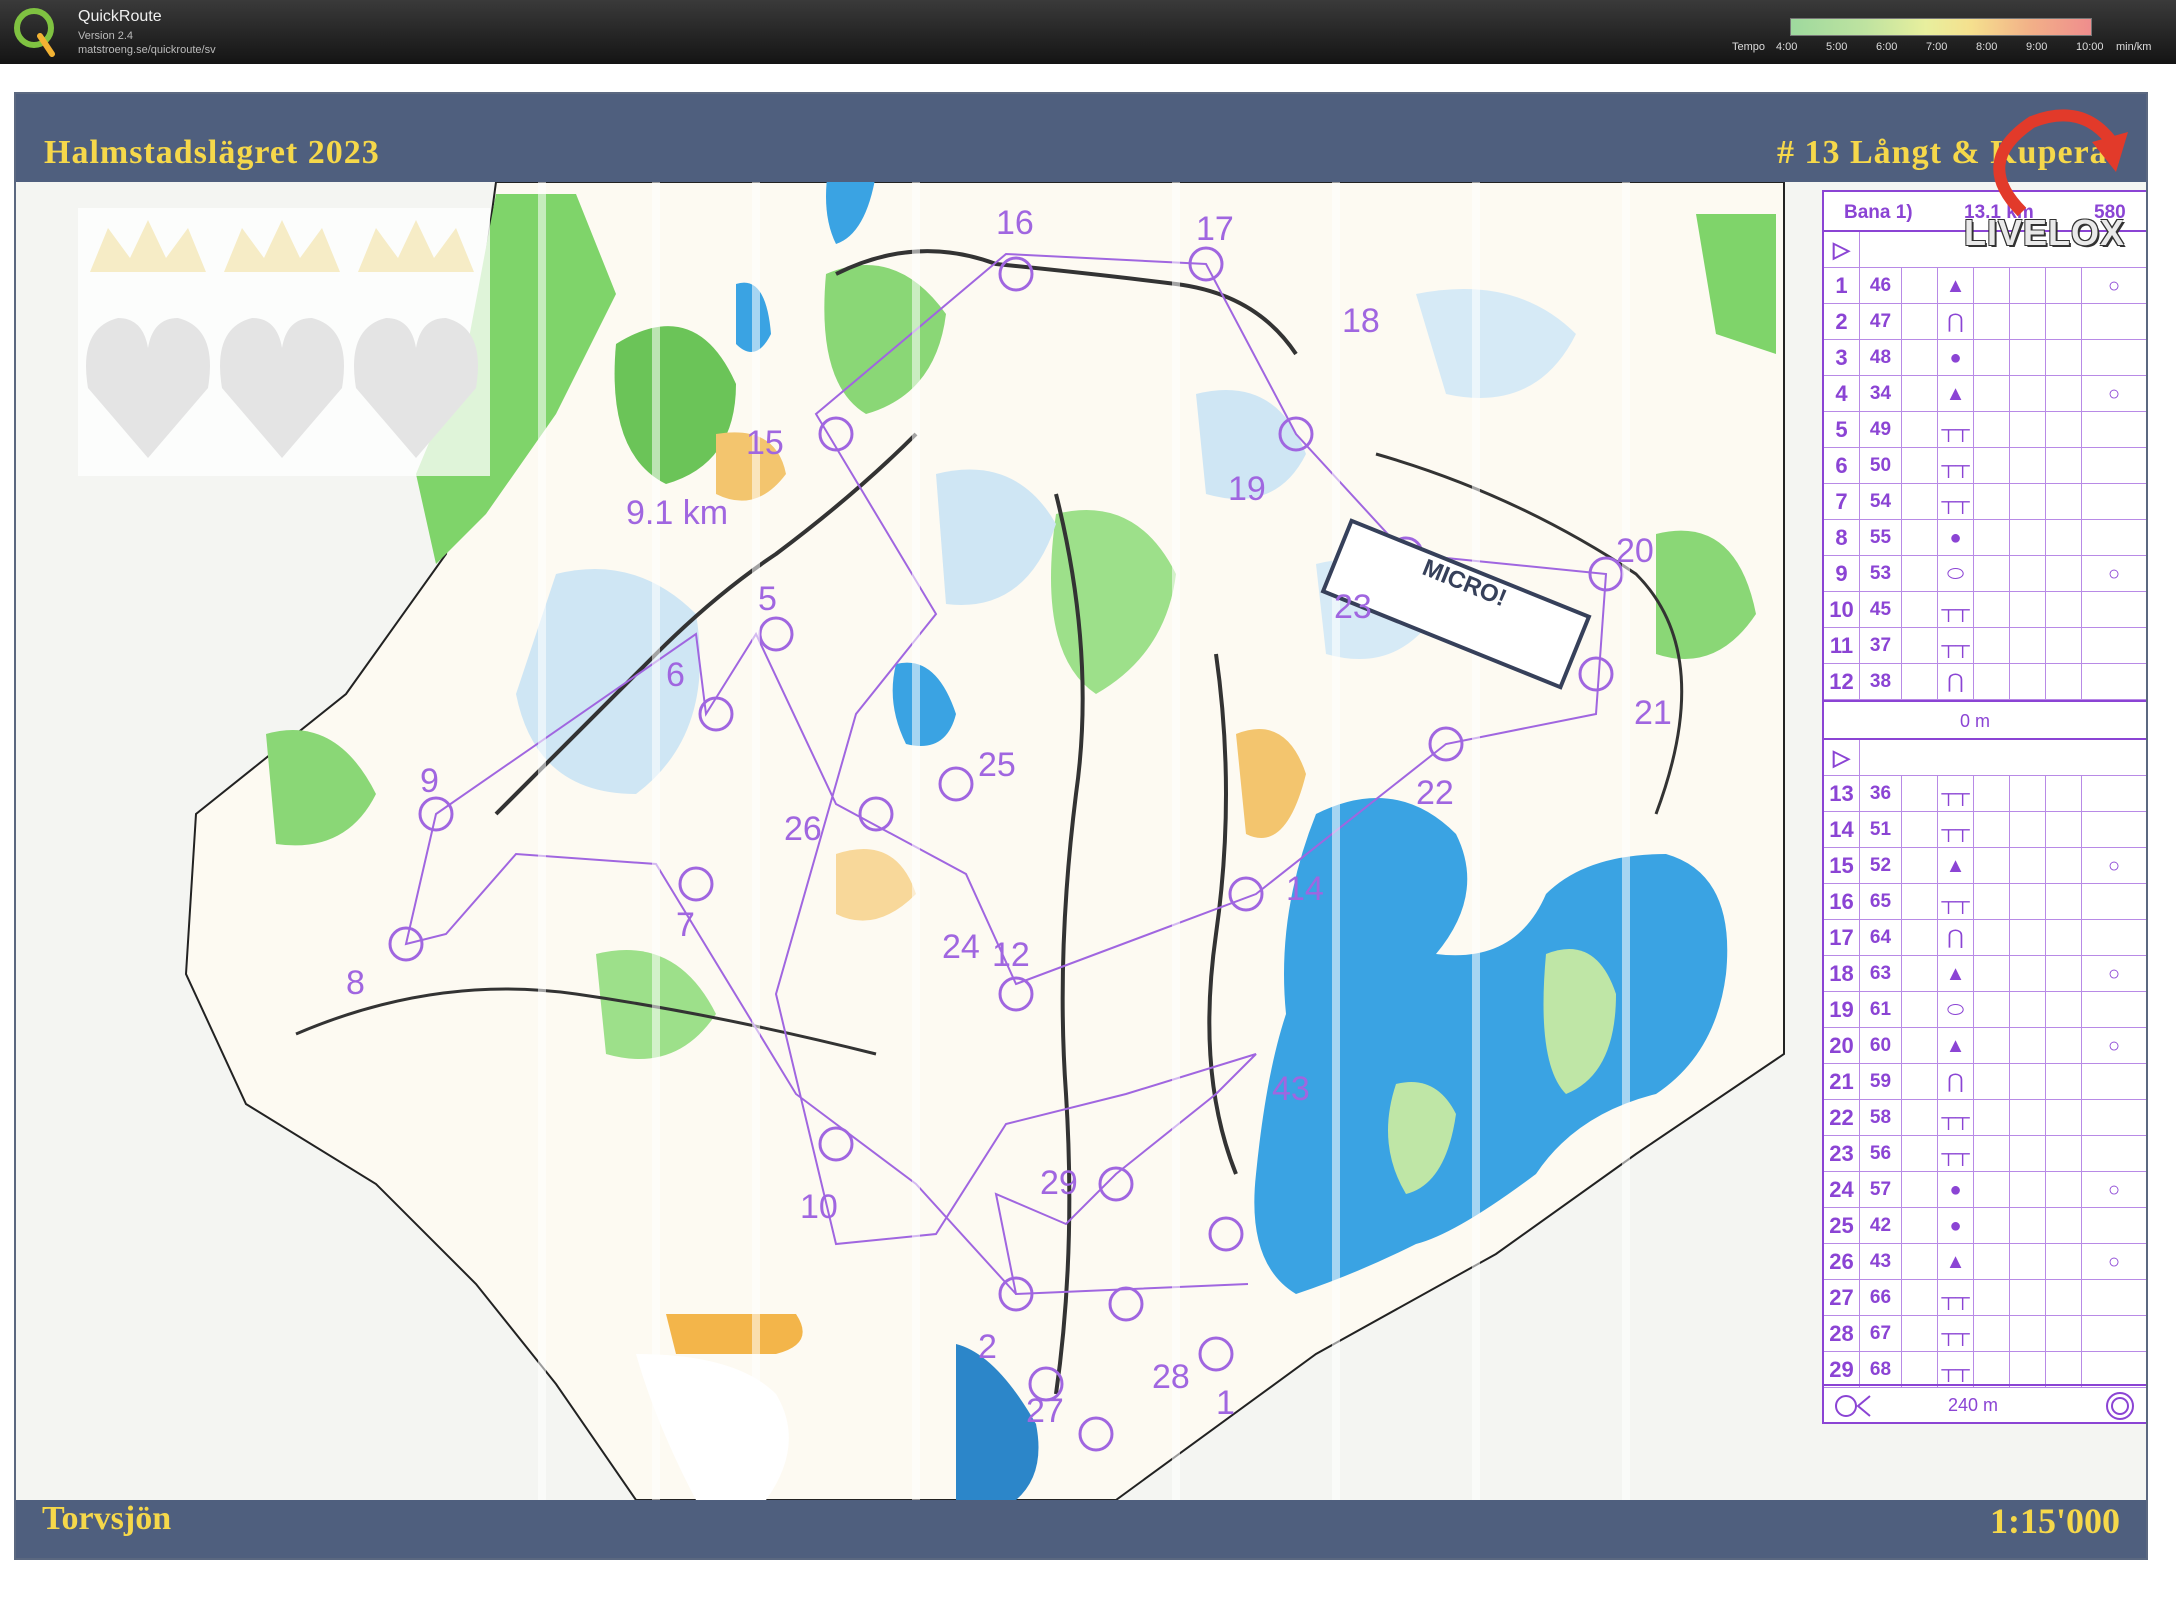  I want to click on description-row: 13 36 ┬┬, so click(1985, 794).